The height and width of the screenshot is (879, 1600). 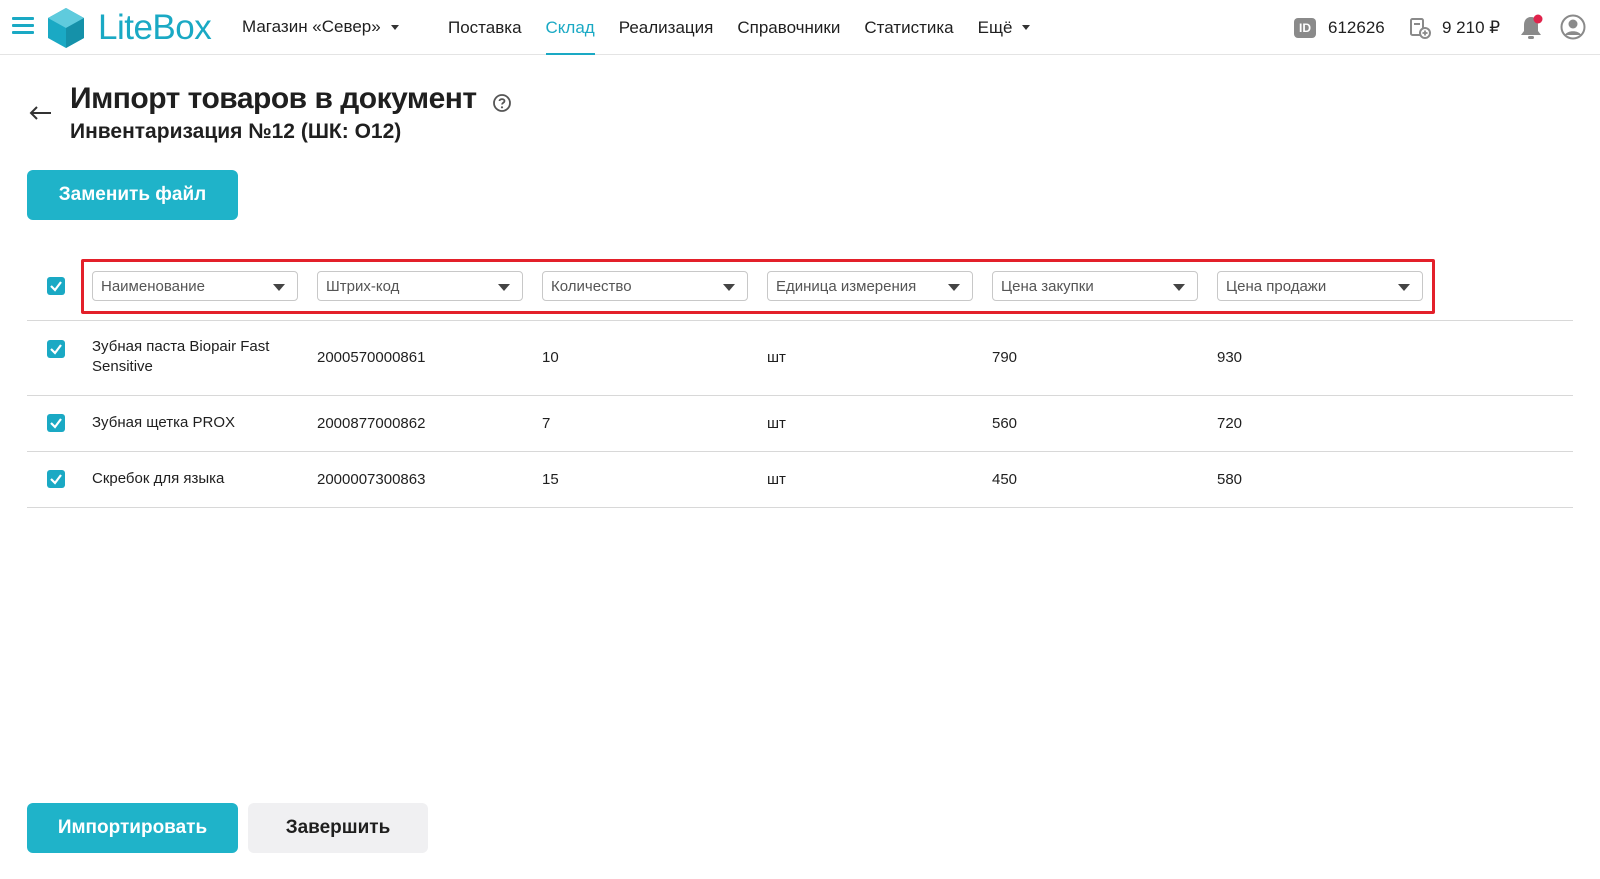 I want to click on logo: LiteBox, so click(x=129, y=28).